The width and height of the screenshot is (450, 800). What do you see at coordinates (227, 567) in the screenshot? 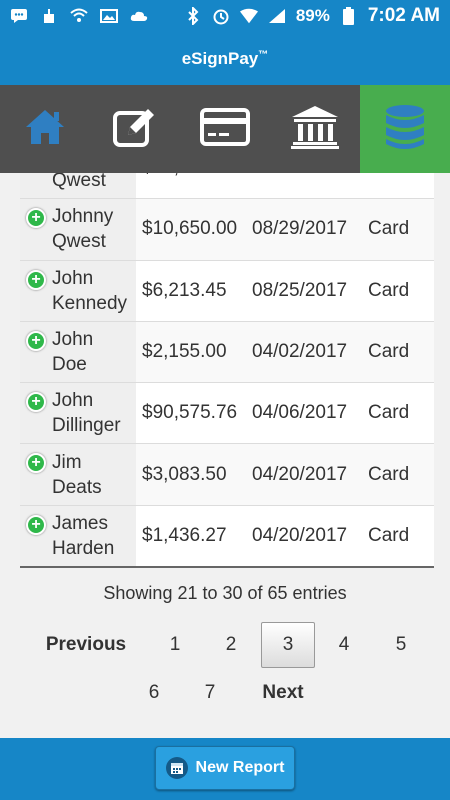
I see `table-bottom-border` at bounding box center [227, 567].